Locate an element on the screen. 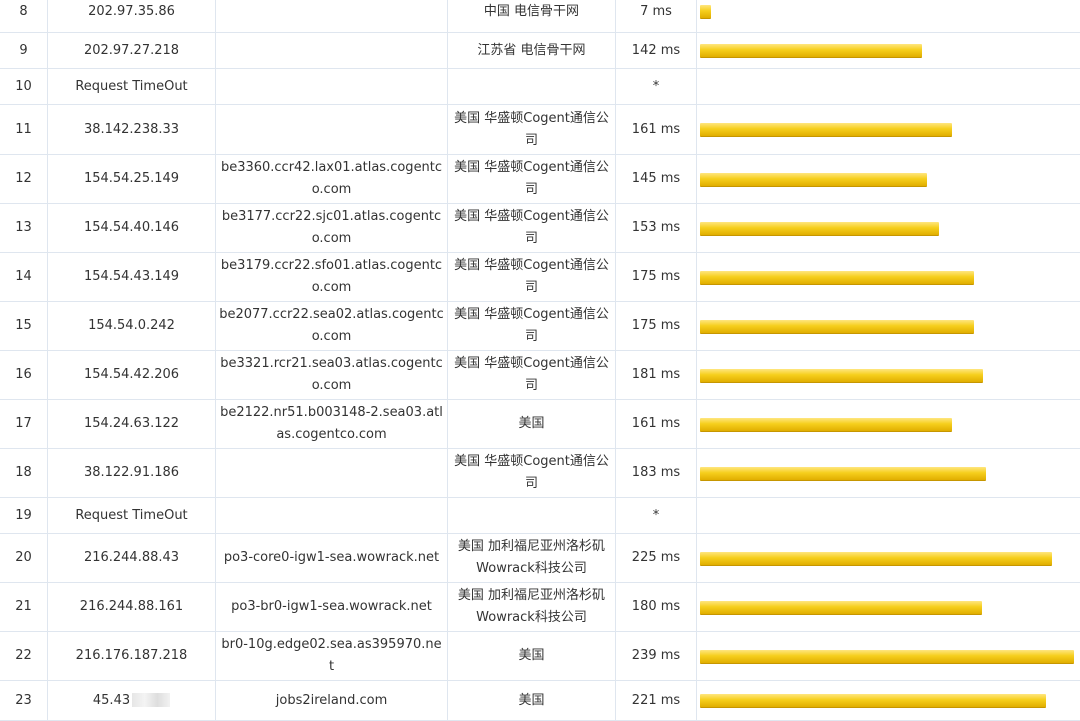 The width and height of the screenshot is (1080, 721). hop-number-cell: 23 is located at coordinates (24, 701).